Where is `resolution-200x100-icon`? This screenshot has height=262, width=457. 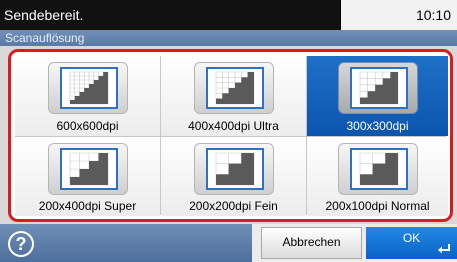
resolution-200x100-icon is located at coordinates (377, 169).